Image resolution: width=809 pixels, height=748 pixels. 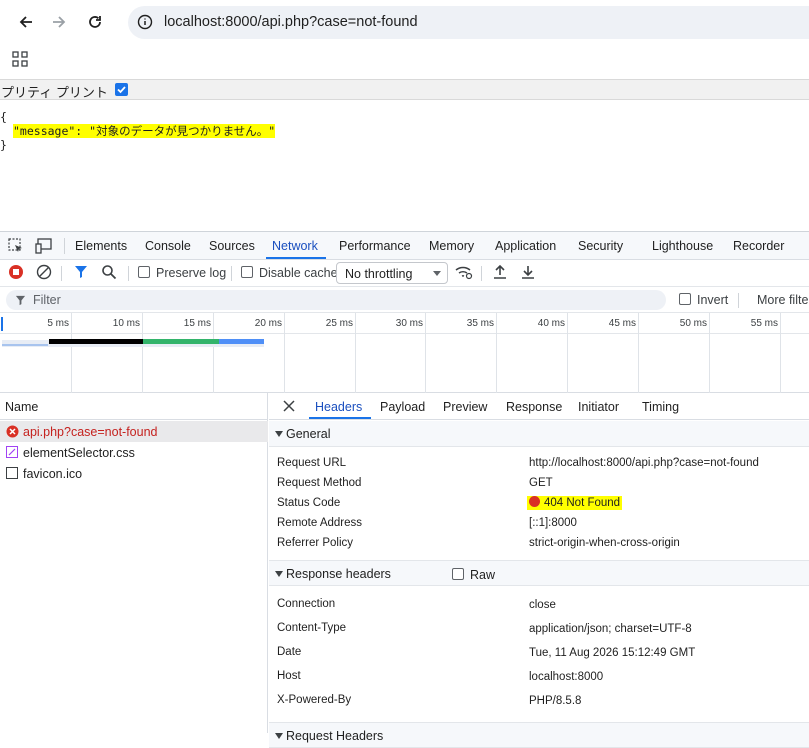 What do you see at coordinates (682, 246) in the screenshot?
I see `tab-lighthouse: Lighthouse` at bounding box center [682, 246].